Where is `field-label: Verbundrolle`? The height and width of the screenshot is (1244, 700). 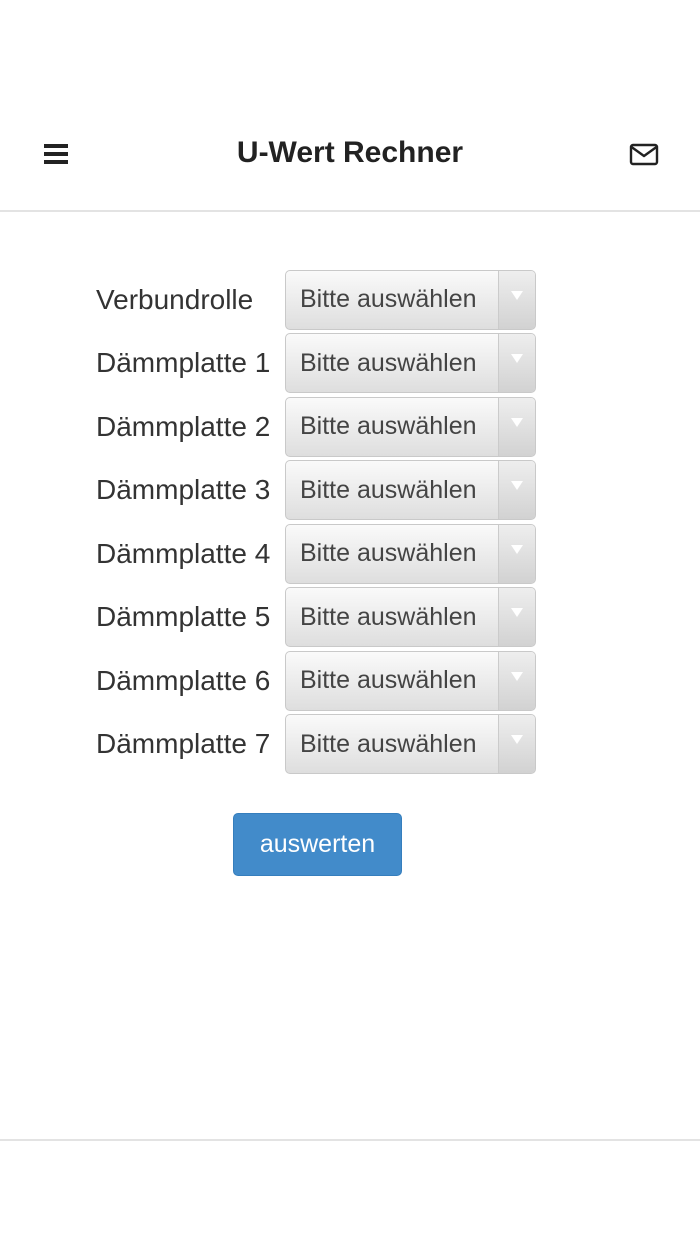 field-label: Verbundrolle is located at coordinates (175, 299).